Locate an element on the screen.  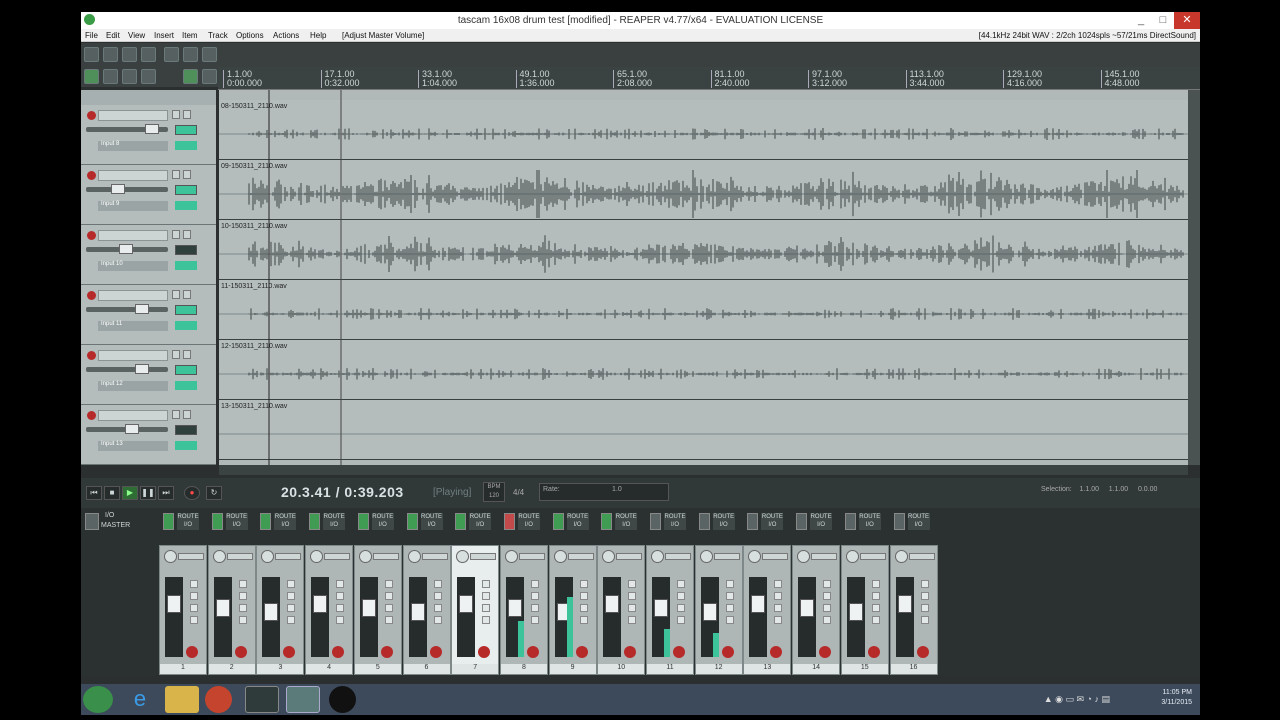
menu-options: Options is located at coordinates (250, 35).